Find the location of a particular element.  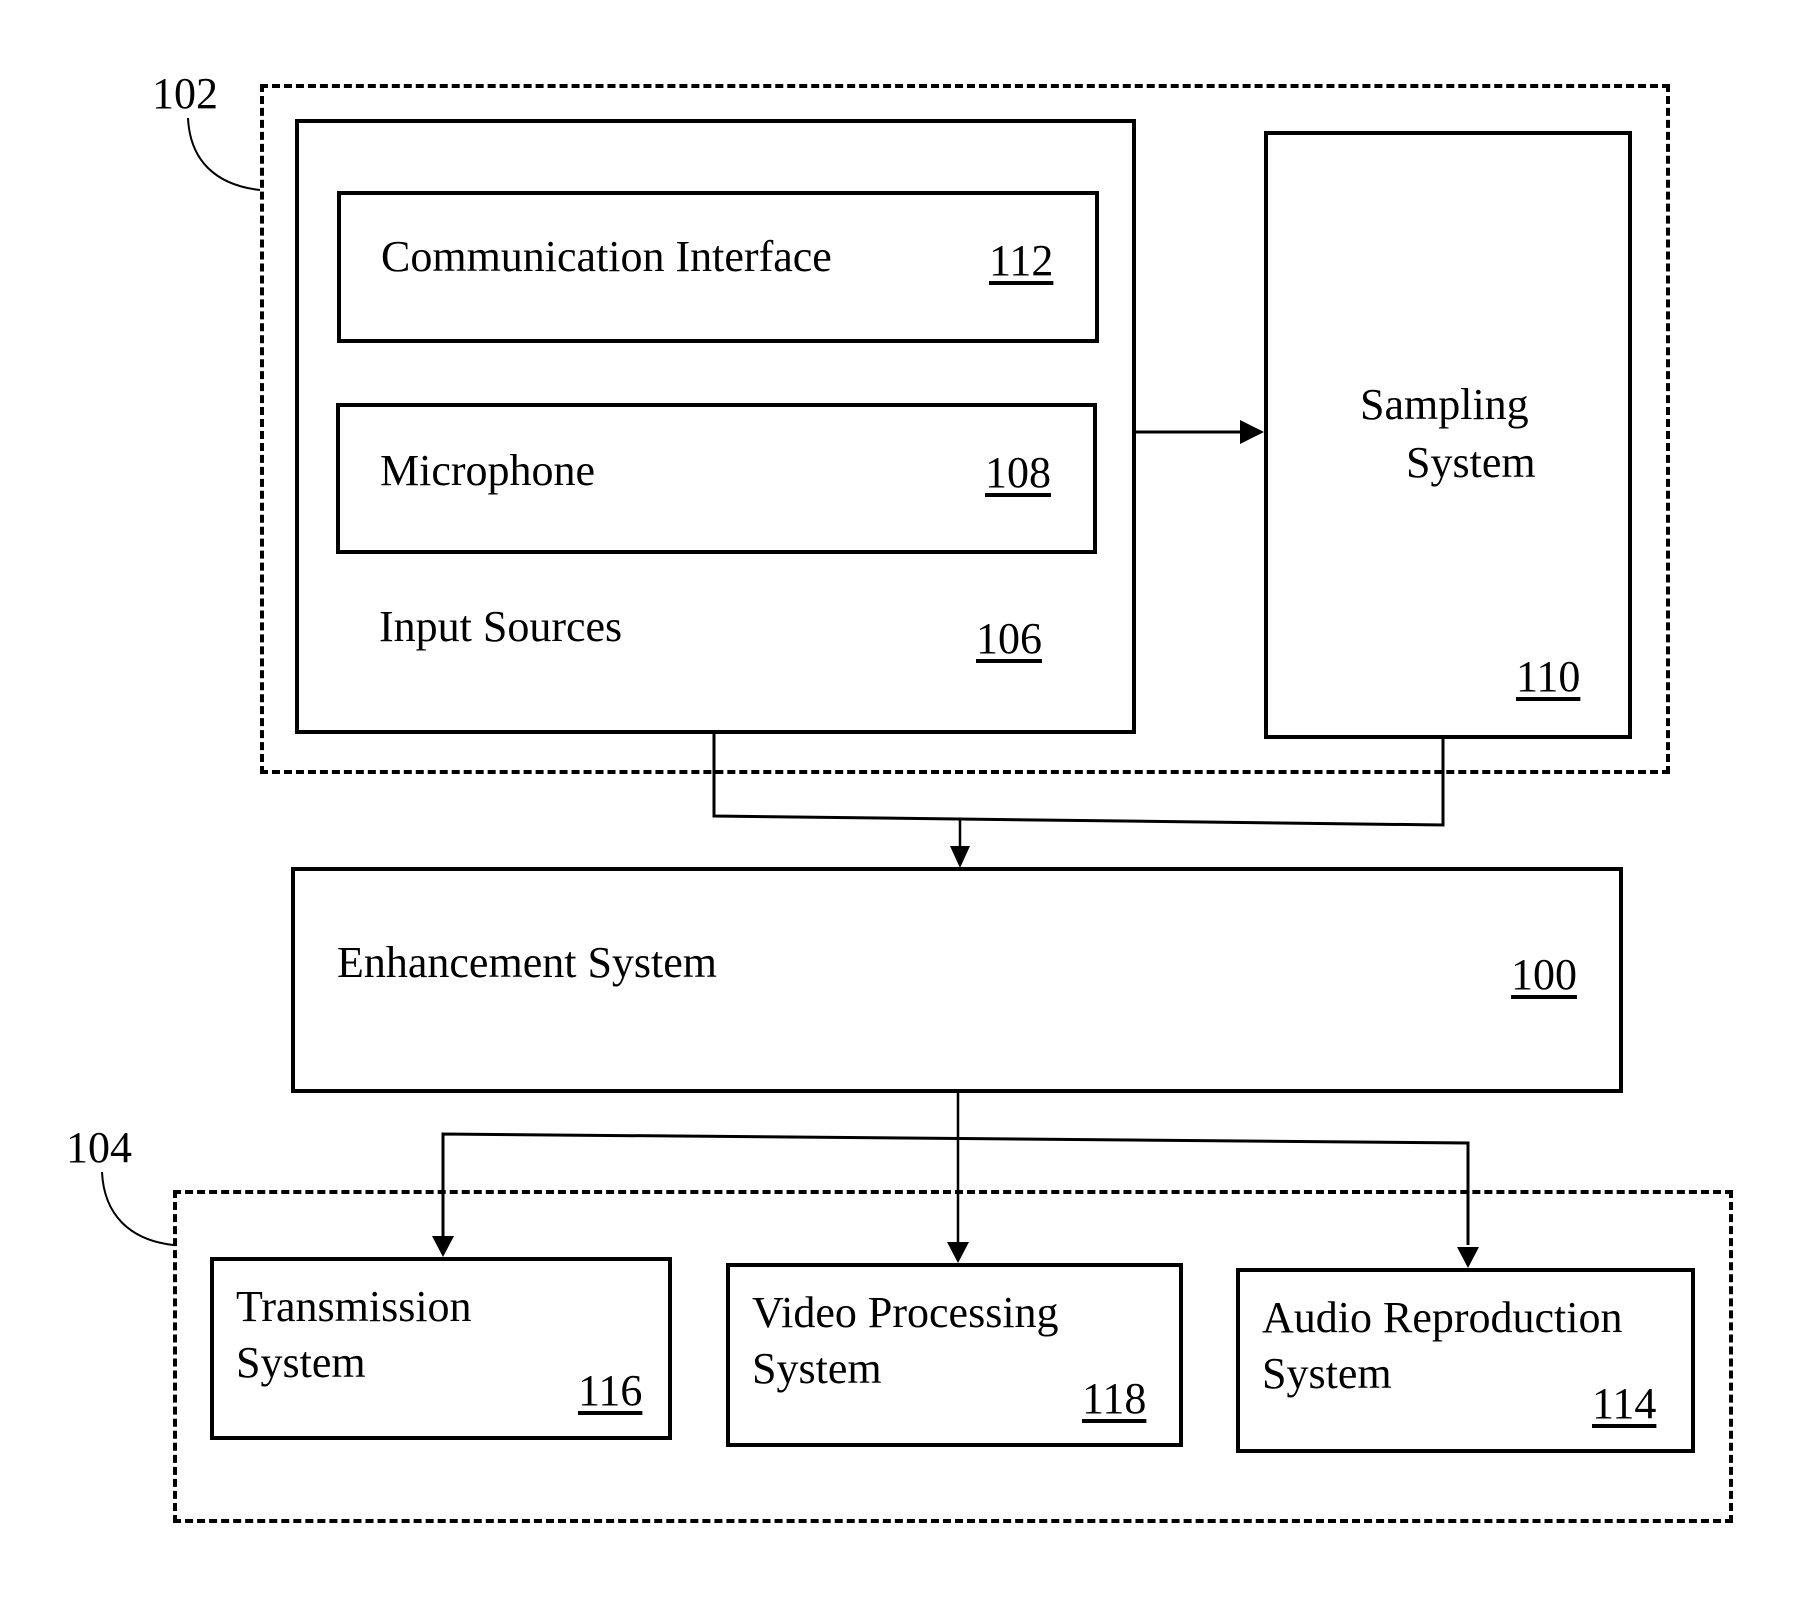

communication-interface-ref: 112 is located at coordinates (1021, 260).